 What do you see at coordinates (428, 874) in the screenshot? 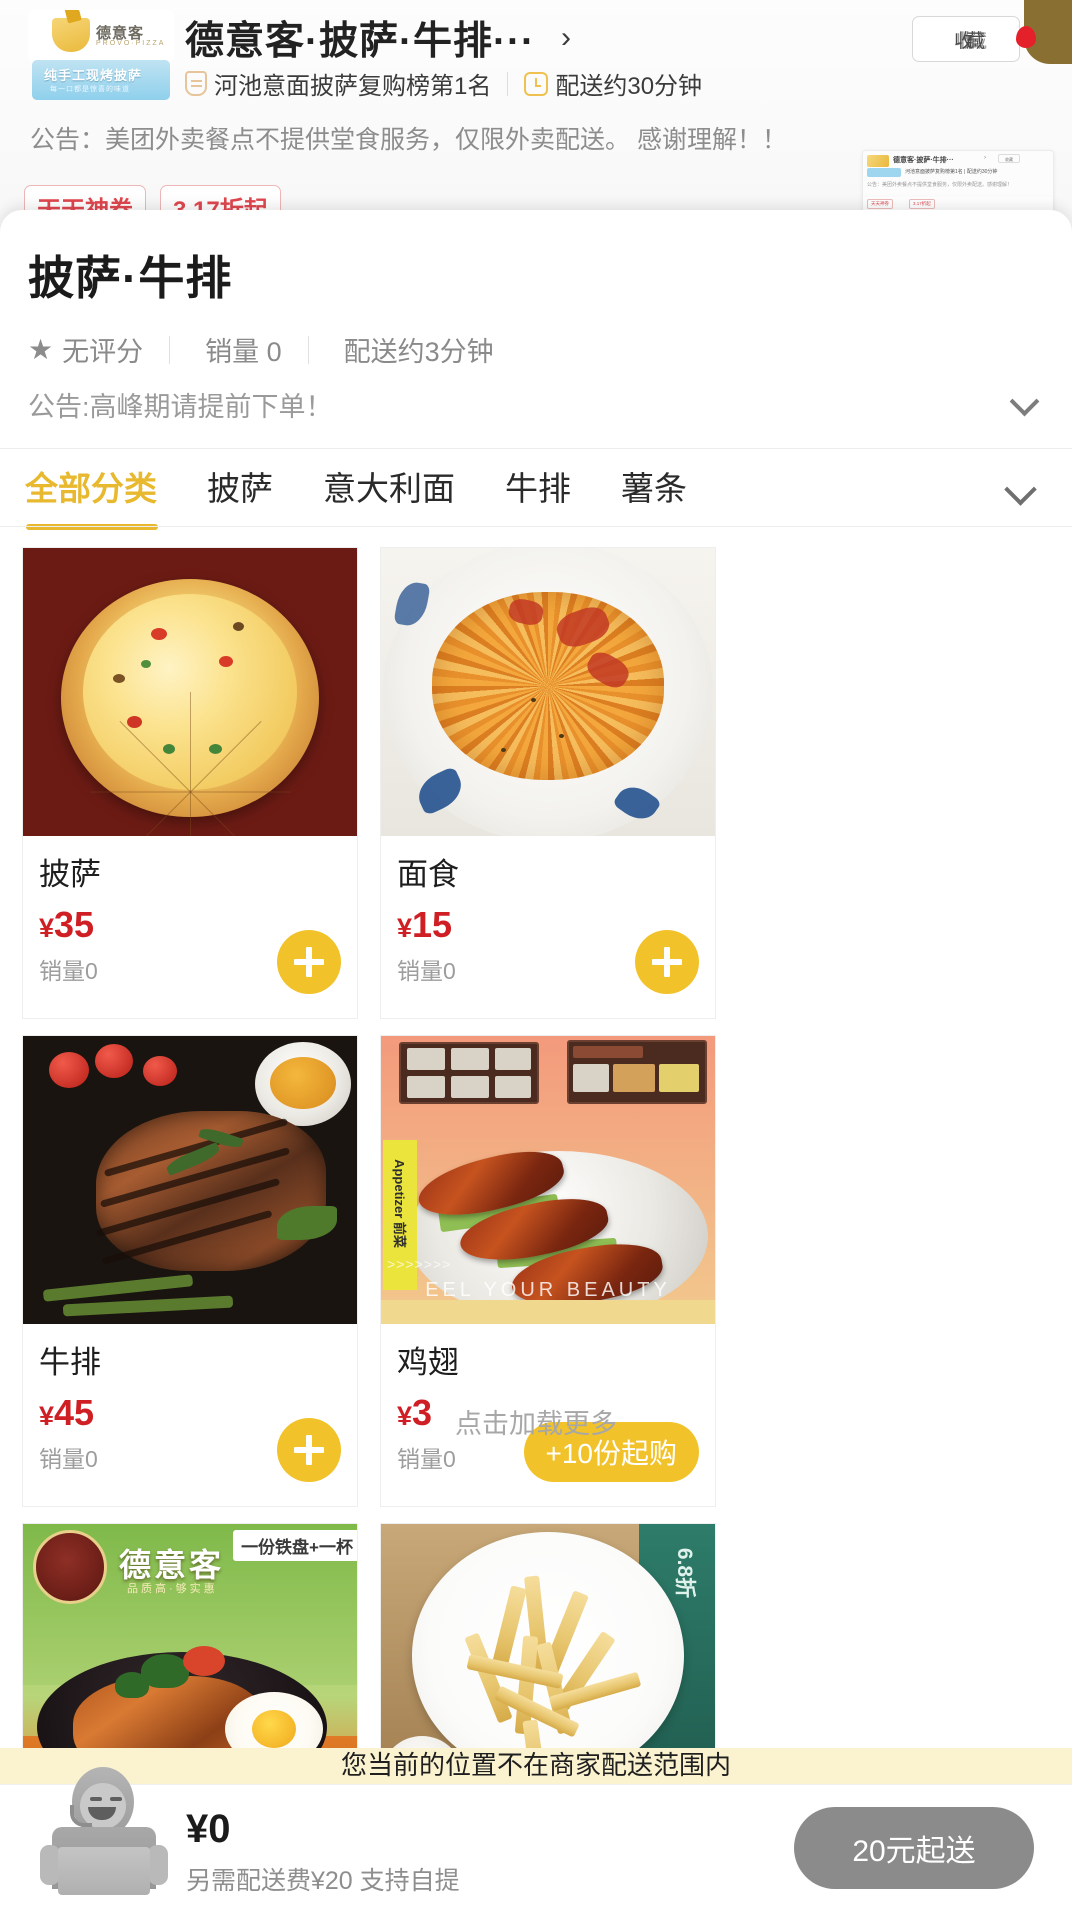
I see `product-name: 面食` at bounding box center [428, 874].